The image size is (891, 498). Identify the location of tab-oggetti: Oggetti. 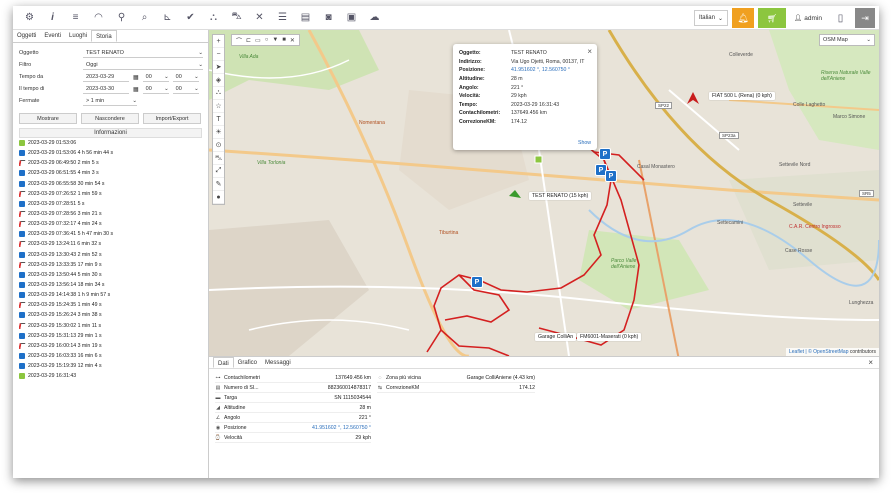
(26, 36).